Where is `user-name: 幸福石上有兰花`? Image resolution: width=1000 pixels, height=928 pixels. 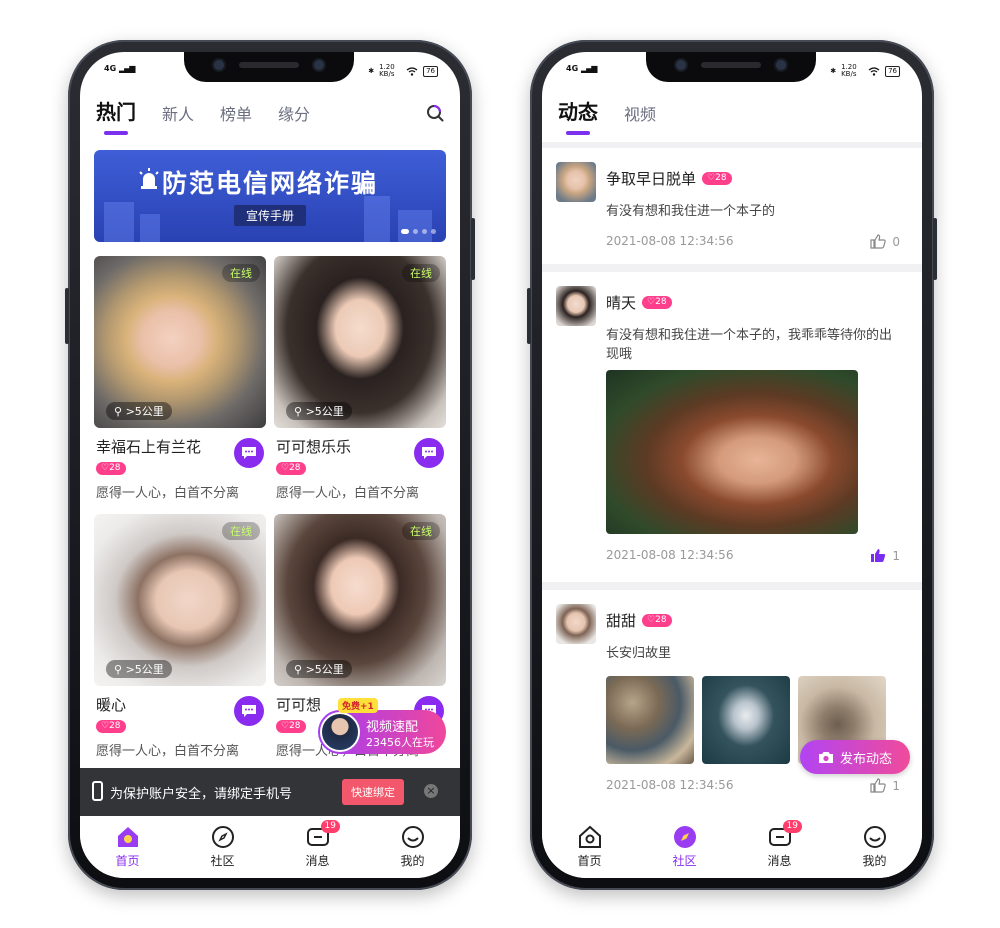
user-name: 幸福石上有兰花 is located at coordinates (149, 447).